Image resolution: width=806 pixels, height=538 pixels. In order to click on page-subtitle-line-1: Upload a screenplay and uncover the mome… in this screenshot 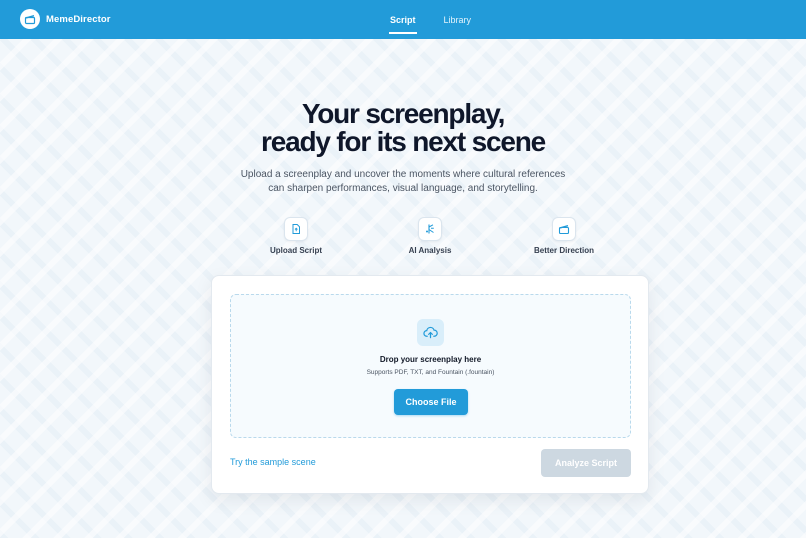, I will do `click(403, 174)`.